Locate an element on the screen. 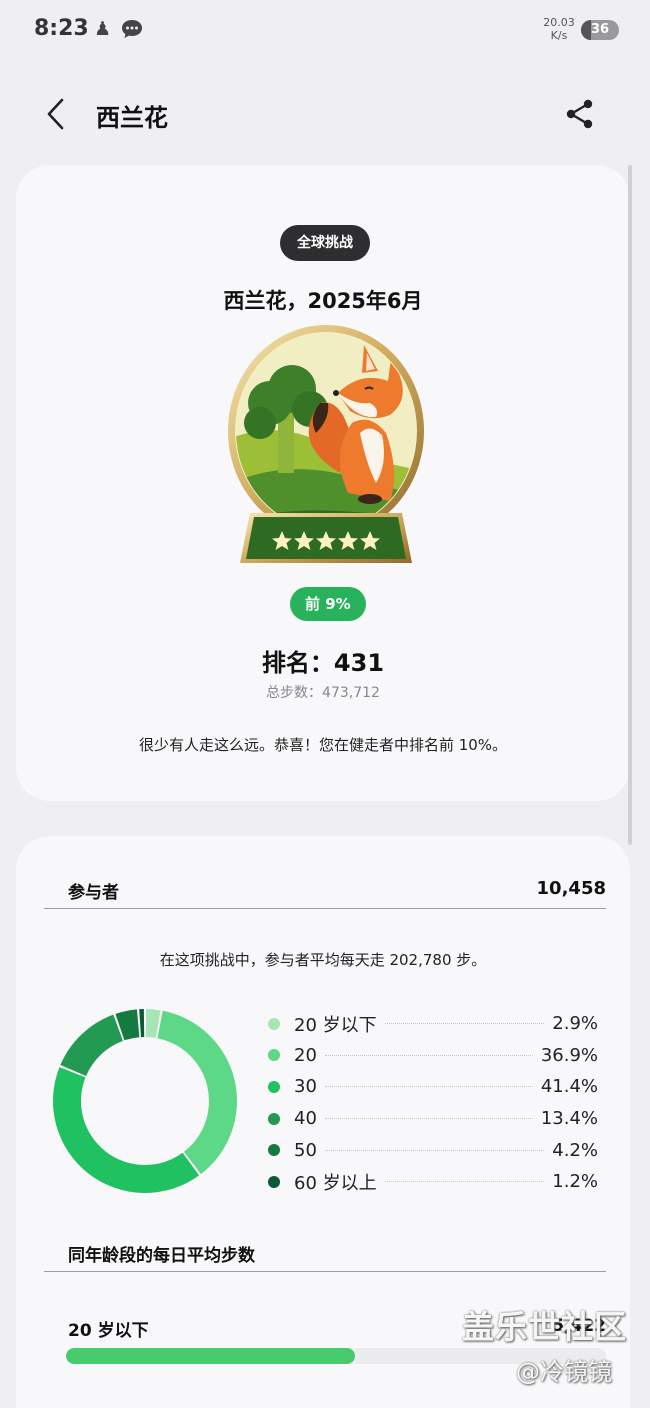  global-challenge-chip: 全球挑战 is located at coordinates (325, 243).